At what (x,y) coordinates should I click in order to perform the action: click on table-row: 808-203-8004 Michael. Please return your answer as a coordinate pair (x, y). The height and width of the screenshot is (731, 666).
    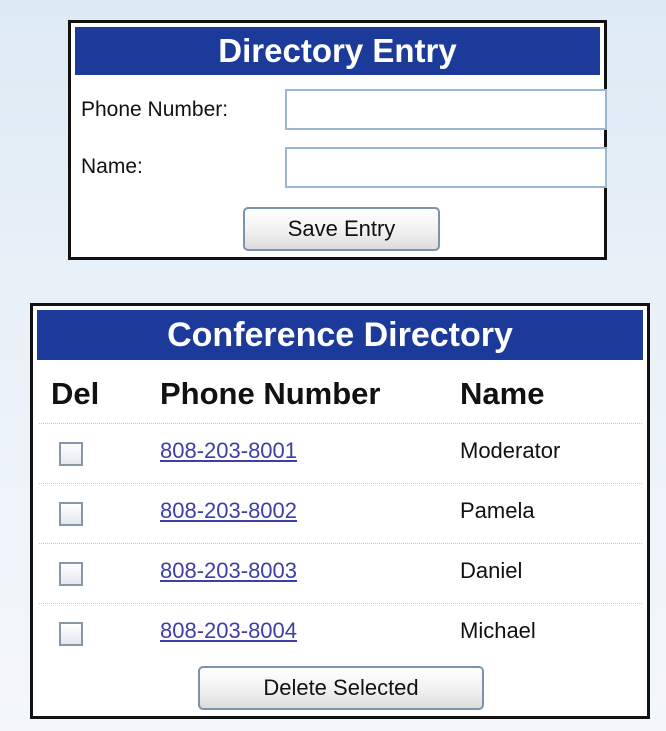
    Looking at the image, I should click on (340, 633).